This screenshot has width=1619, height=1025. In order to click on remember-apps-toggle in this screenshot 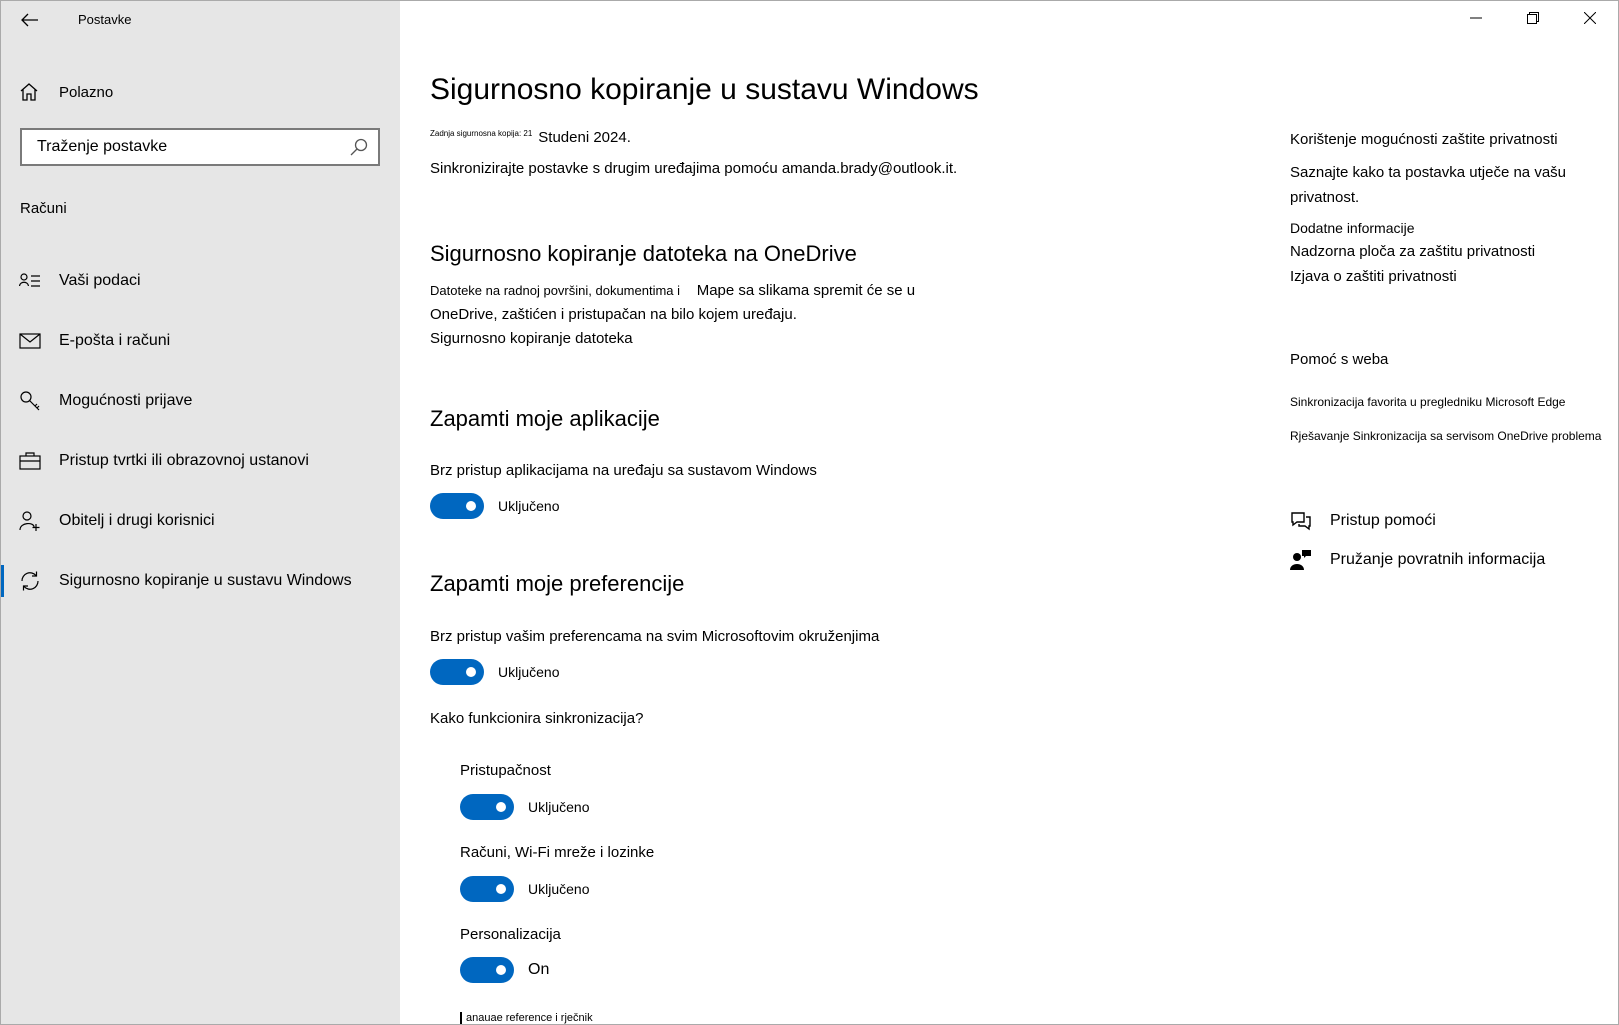, I will do `click(457, 506)`.